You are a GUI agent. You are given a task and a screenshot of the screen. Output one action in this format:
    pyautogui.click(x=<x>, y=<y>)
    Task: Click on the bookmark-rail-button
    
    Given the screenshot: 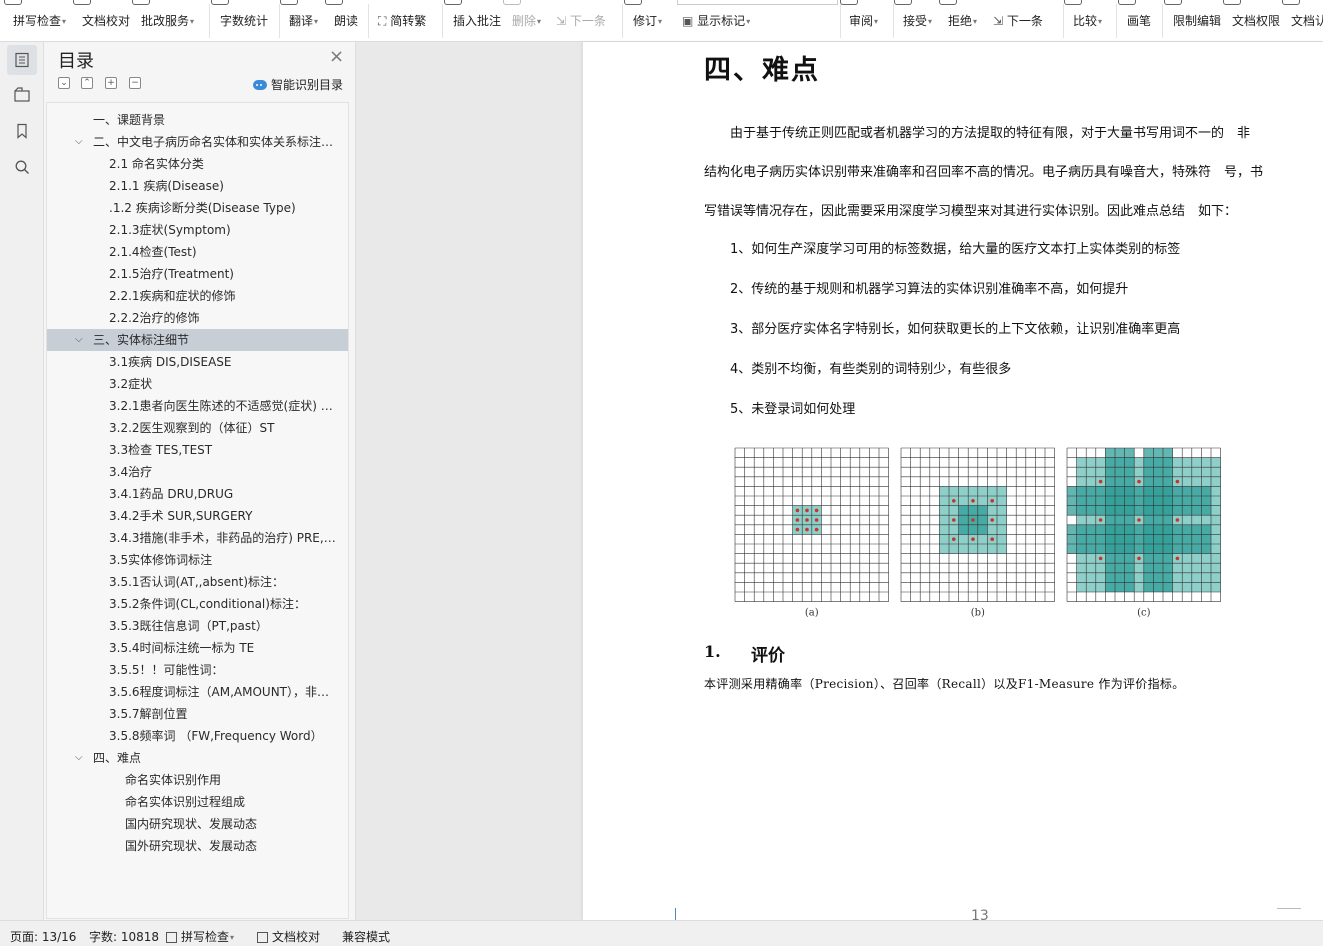 What is the action you would take?
    pyautogui.click(x=22, y=131)
    